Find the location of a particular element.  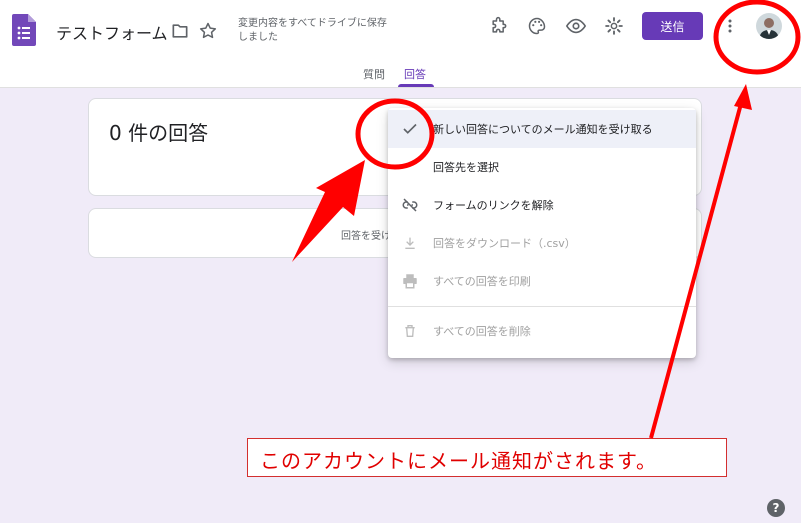

menu-item-print-all: すべての回答を印刷 is located at coordinates (542, 281).